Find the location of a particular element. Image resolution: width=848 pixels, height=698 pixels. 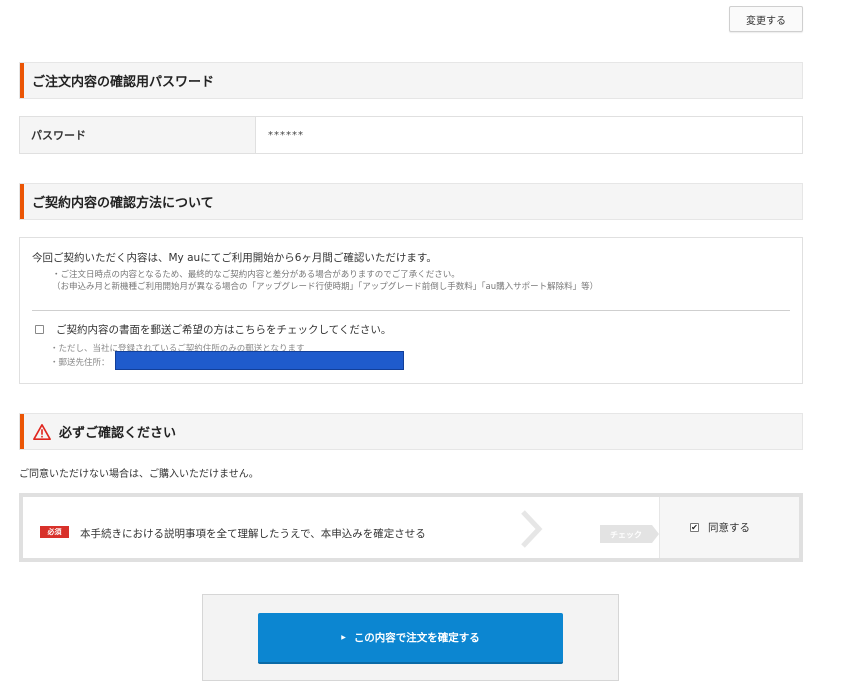

submit-area: ▶ この内容で注文を確定する is located at coordinates (410, 637).